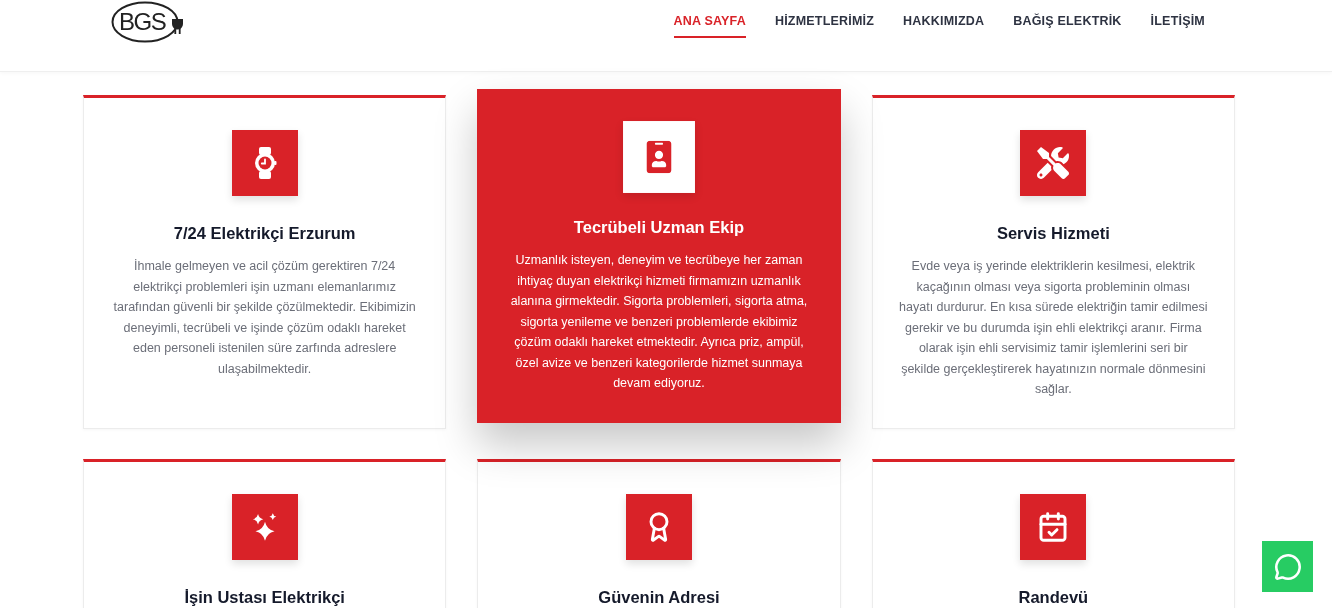 This screenshot has height=608, width=1332. I want to click on chat-bubble-icon, so click(1287, 566).